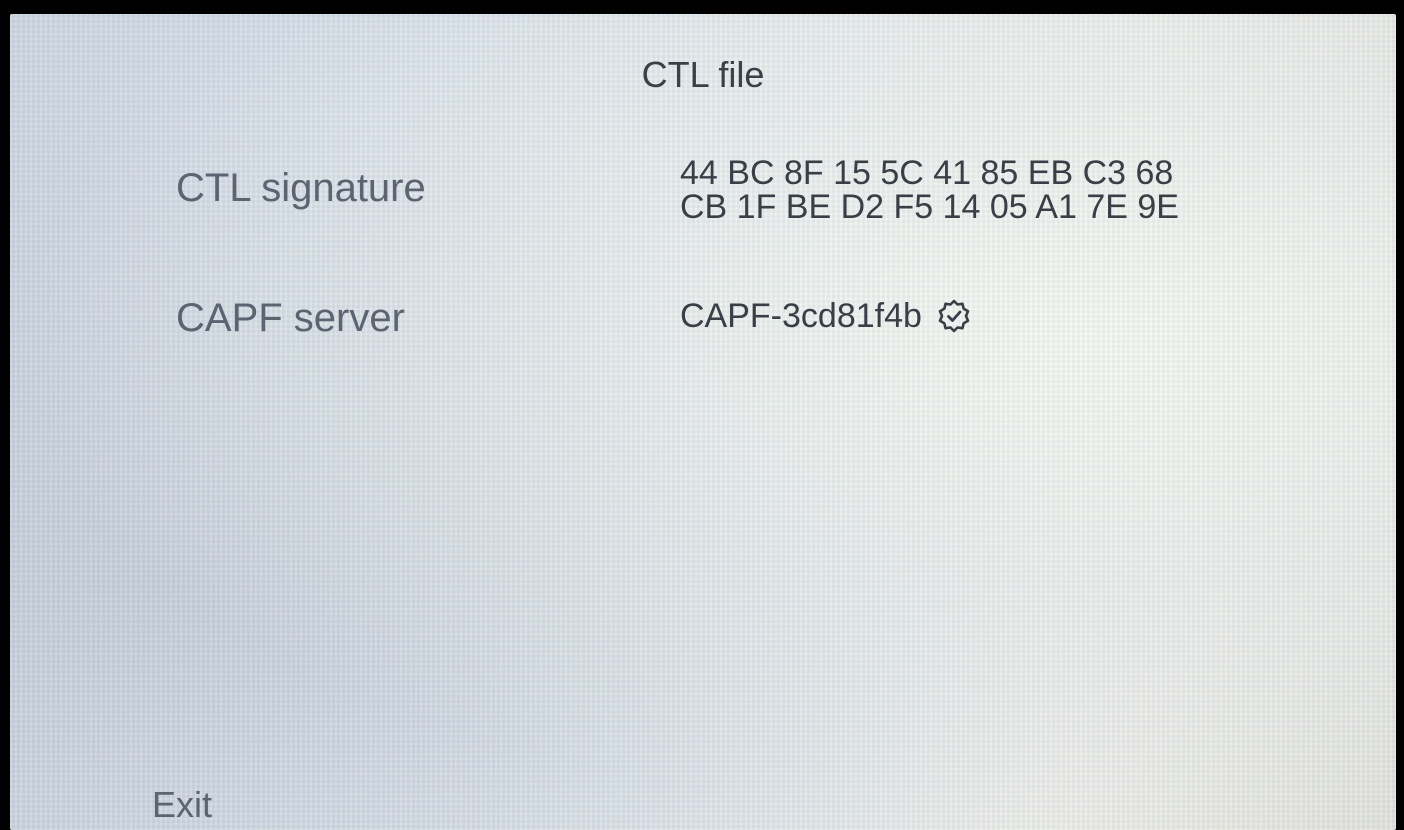  I want to click on ctl-signature-line-1: 44 BC 8F 15 5C 41 85 EB C3 68, so click(927, 173).